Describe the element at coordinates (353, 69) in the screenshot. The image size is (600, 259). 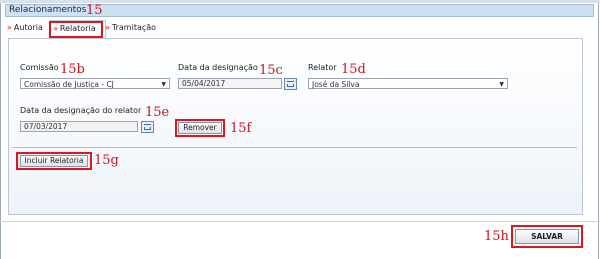
I see `annotation-15d: 15d` at that location.